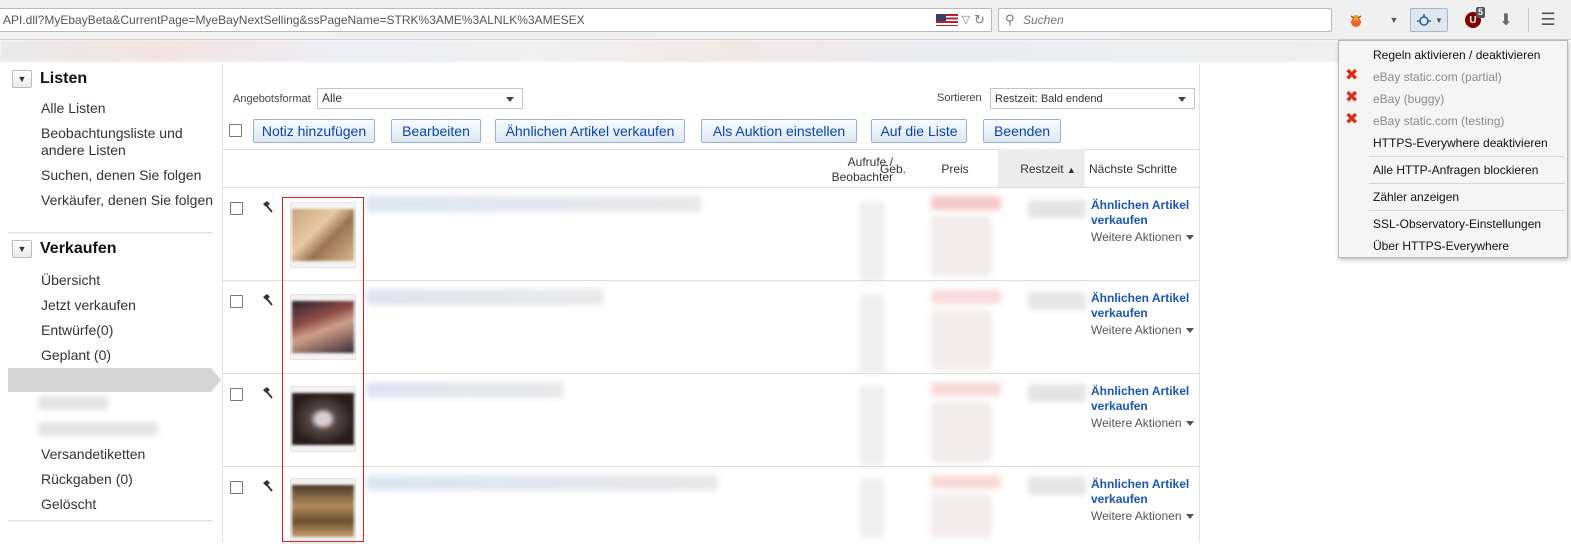 Image resolution: width=1571 pixels, height=544 pixels. What do you see at coordinates (919, 131) in the screenshot?
I see `add-to-list-button: Auf die Liste` at bounding box center [919, 131].